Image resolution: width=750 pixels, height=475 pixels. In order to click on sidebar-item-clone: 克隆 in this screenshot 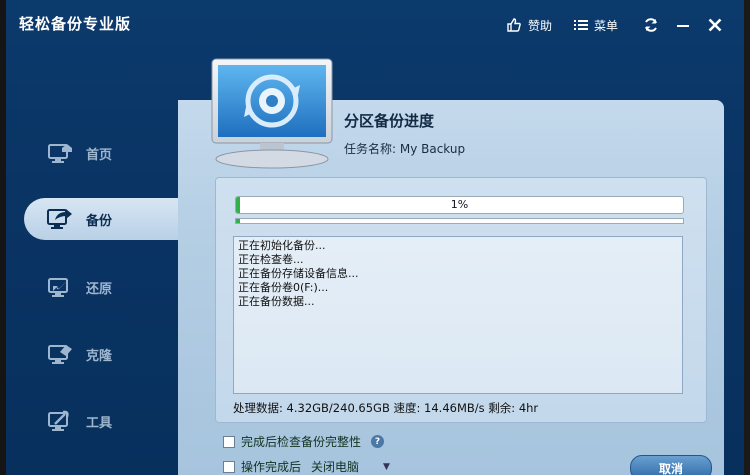, I will do `click(101, 354)`.